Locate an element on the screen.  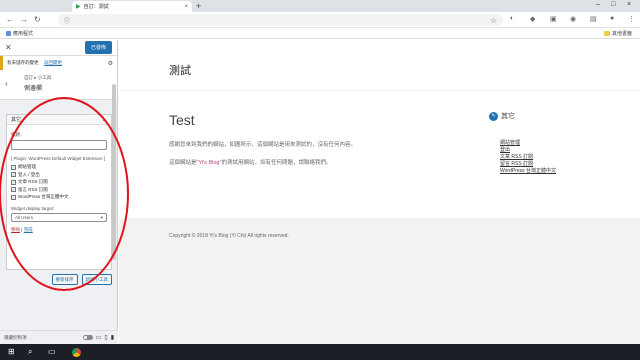
bookmark-apps-label: 應用程式 is located at coordinates (23, 34).